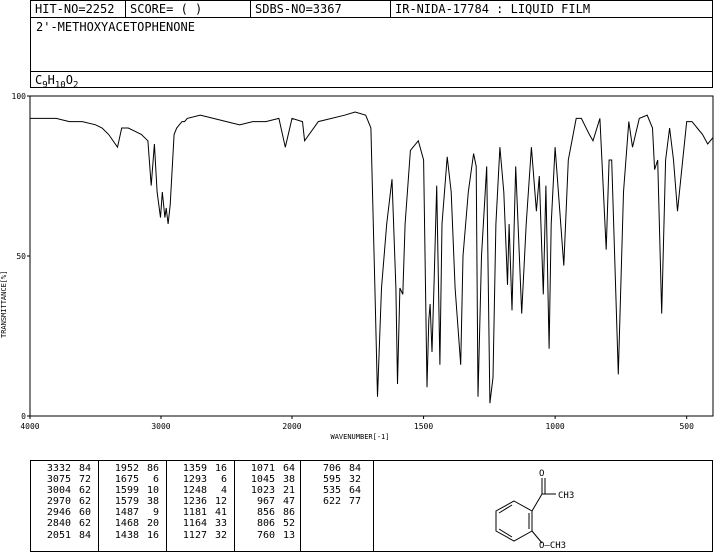 This screenshot has height=555, width=715. I want to click on peak-row: 1071 64, so click(270, 468).